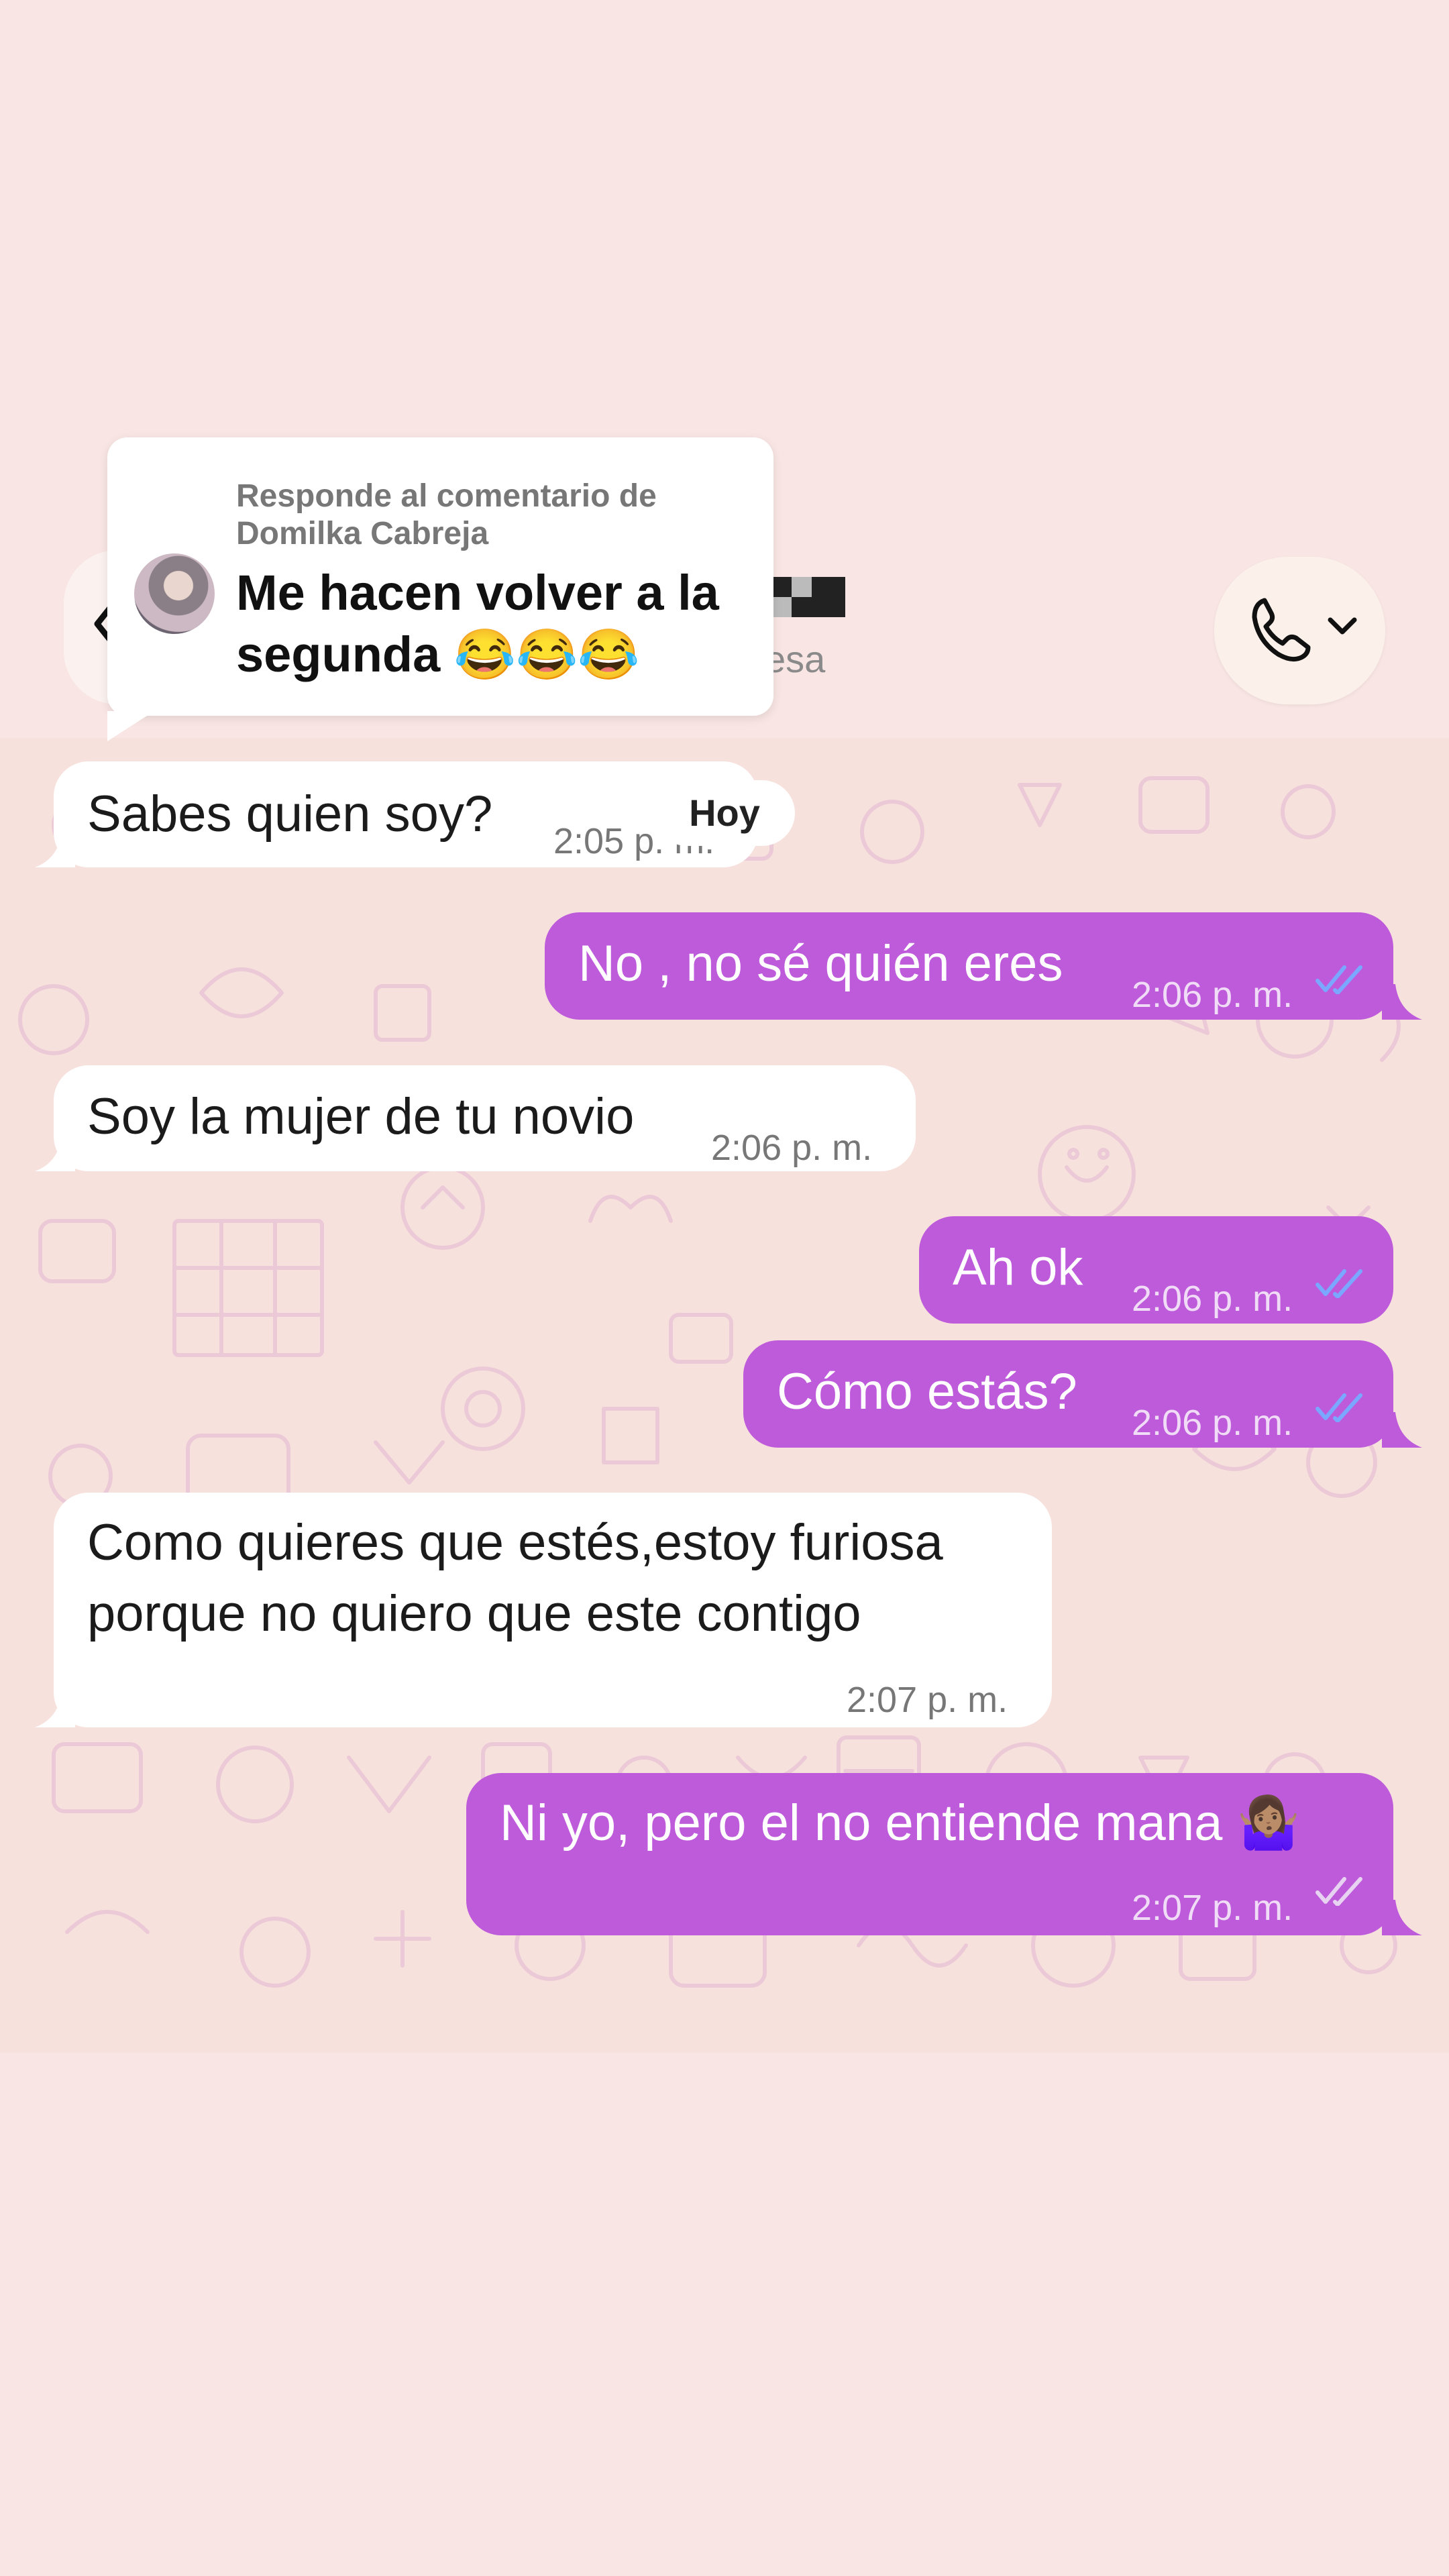 The height and width of the screenshot is (2576, 1449). What do you see at coordinates (477, 623) in the screenshot?
I see `reply-comment-text: Me hacen volver a la segunda 😂😂😂` at bounding box center [477, 623].